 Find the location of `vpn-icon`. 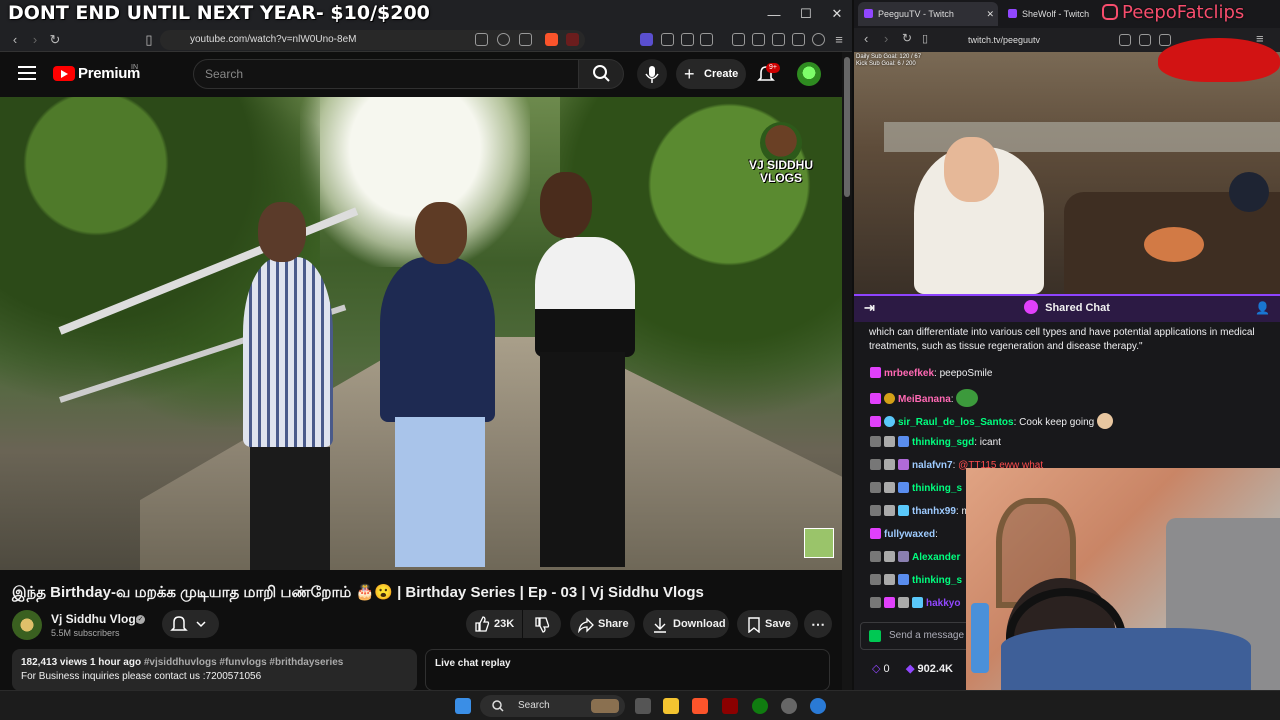

vpn-icon is located at coordinates (818, 39).